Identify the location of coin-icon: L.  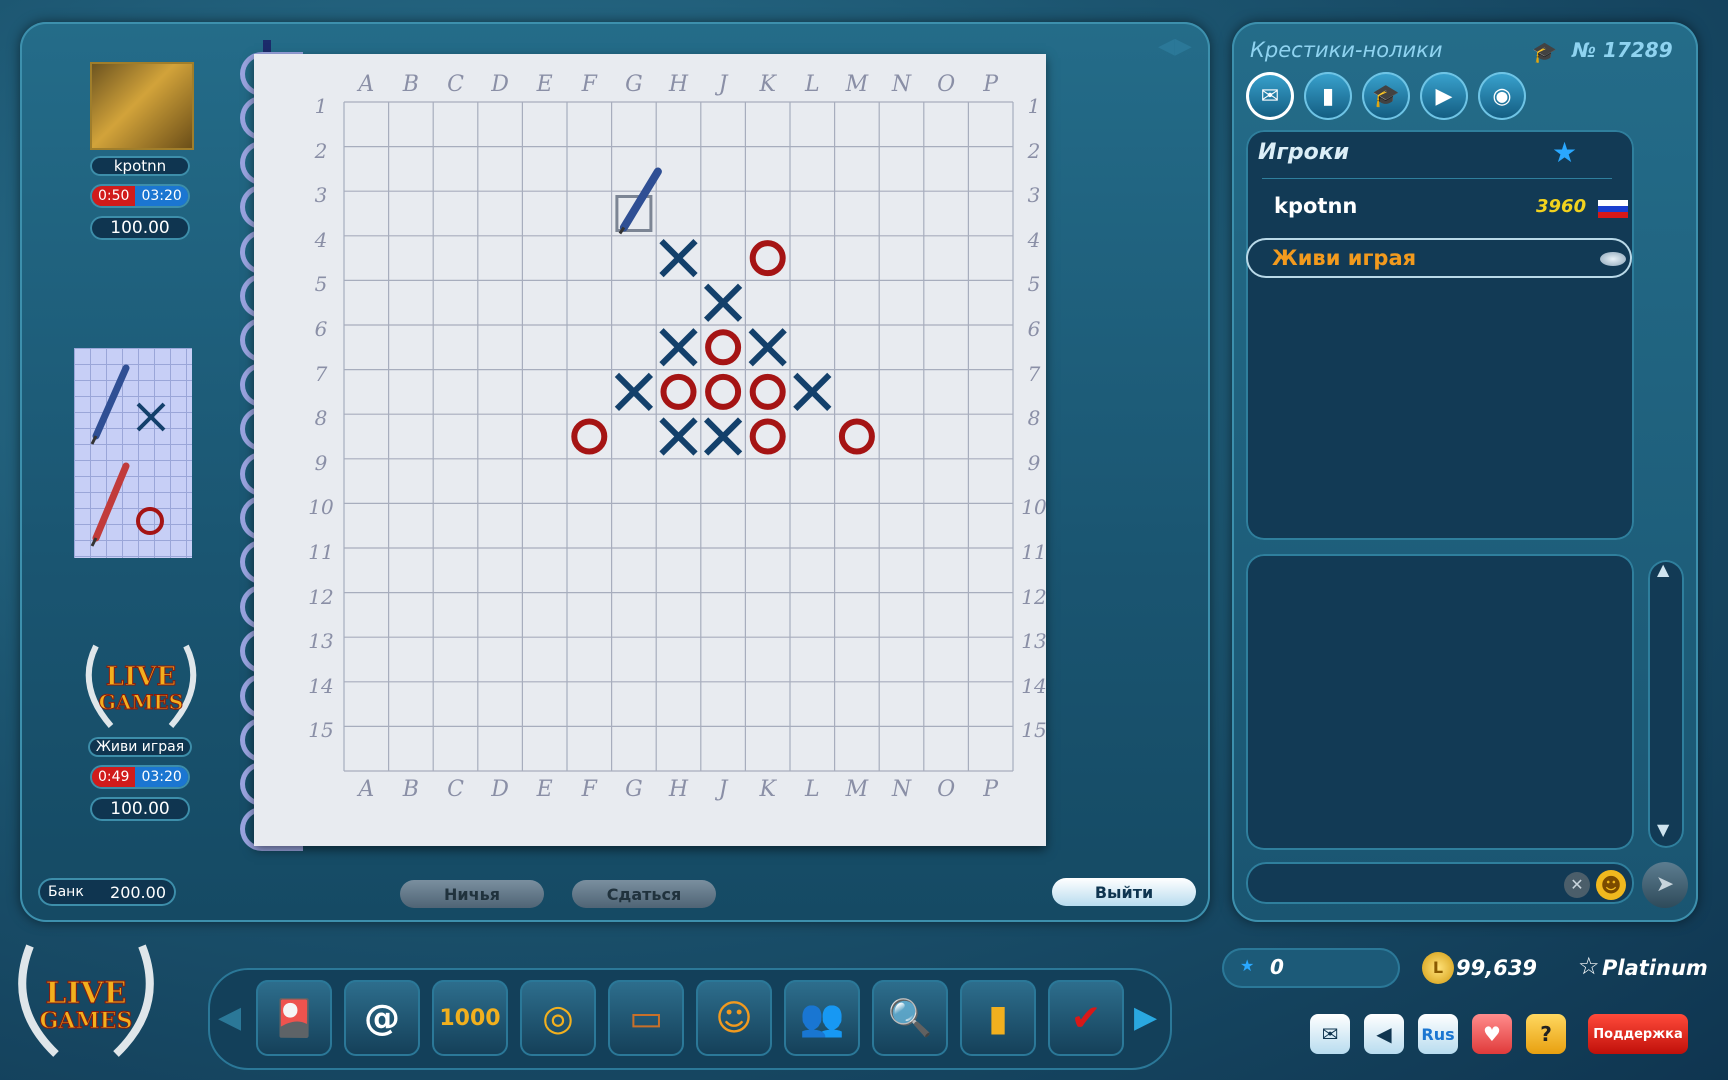
(1438, 968).